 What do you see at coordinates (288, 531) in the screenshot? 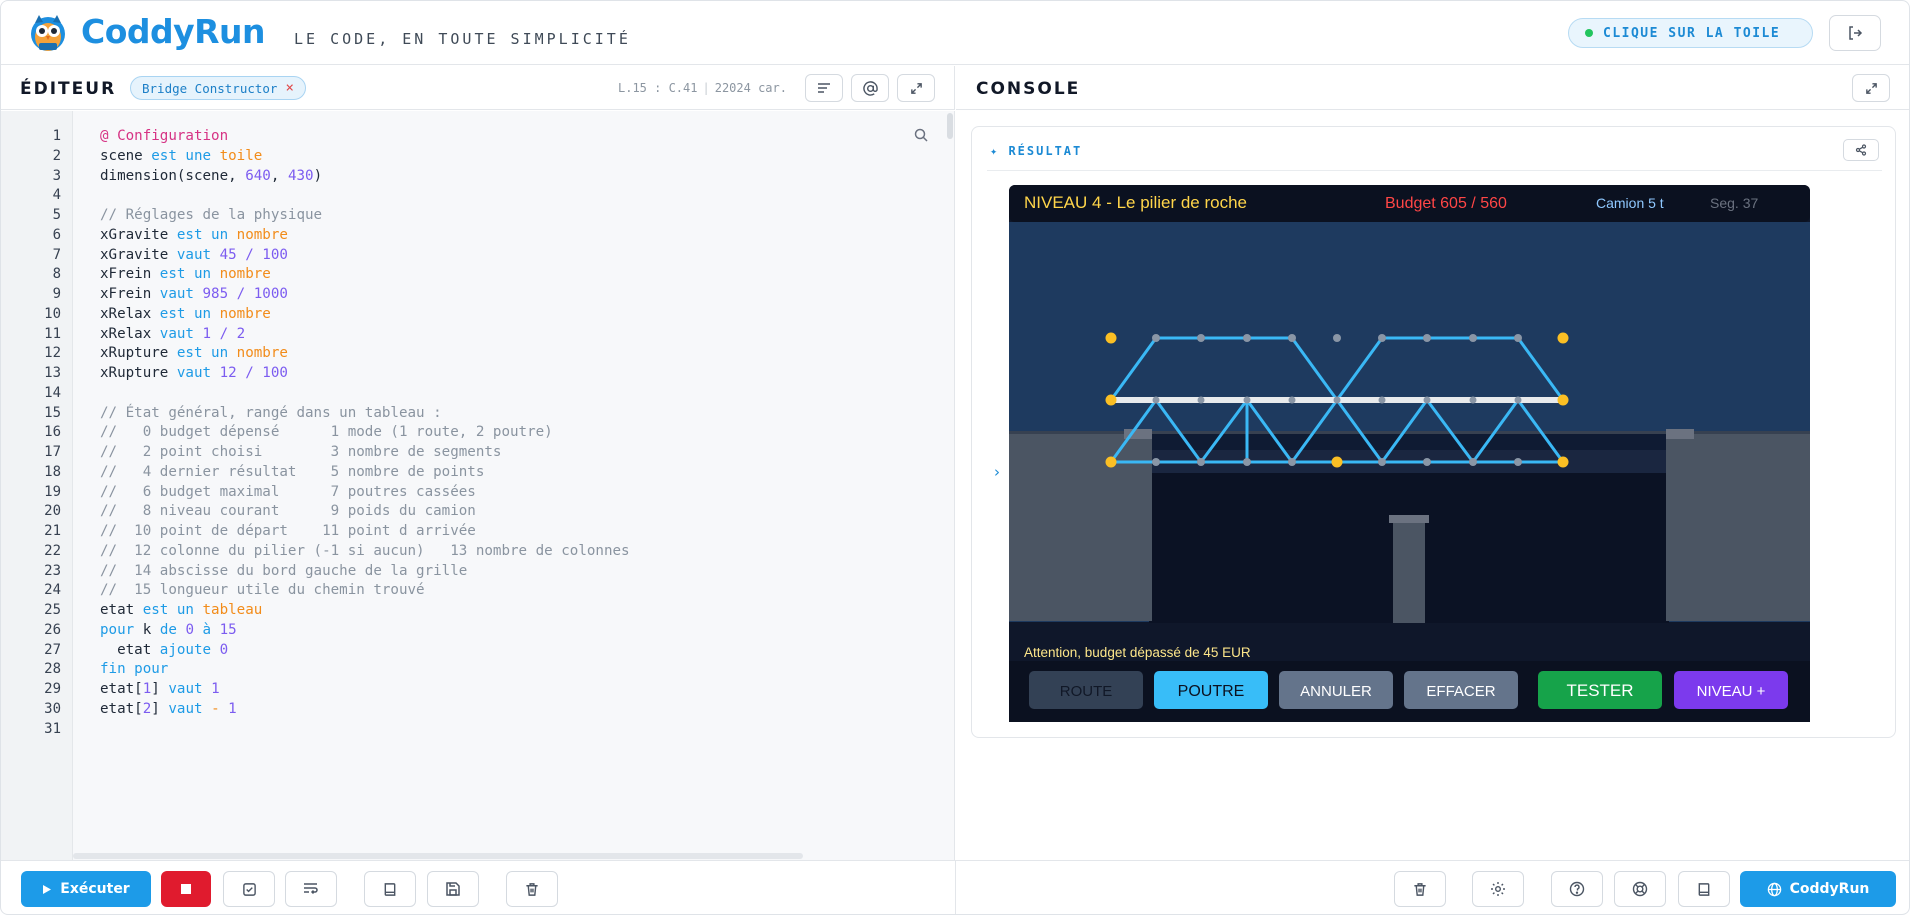
I see `code-line: // 10 point de départ 11 point d arrivée` at bounding box center [288, 531].